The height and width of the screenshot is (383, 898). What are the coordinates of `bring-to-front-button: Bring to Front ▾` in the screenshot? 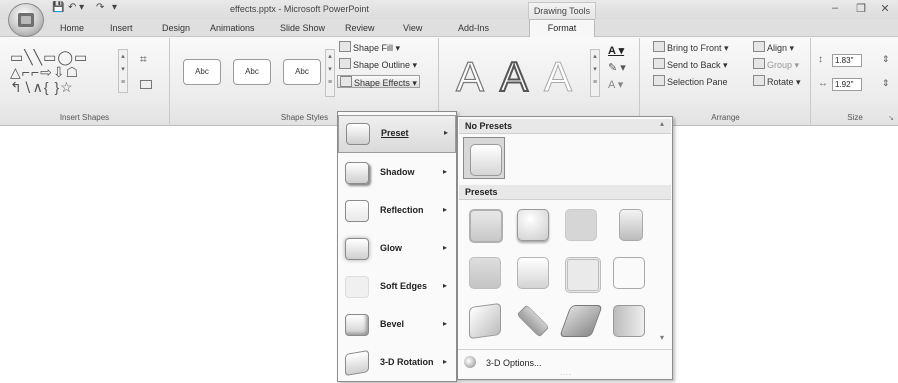 It's located at (691, 47).